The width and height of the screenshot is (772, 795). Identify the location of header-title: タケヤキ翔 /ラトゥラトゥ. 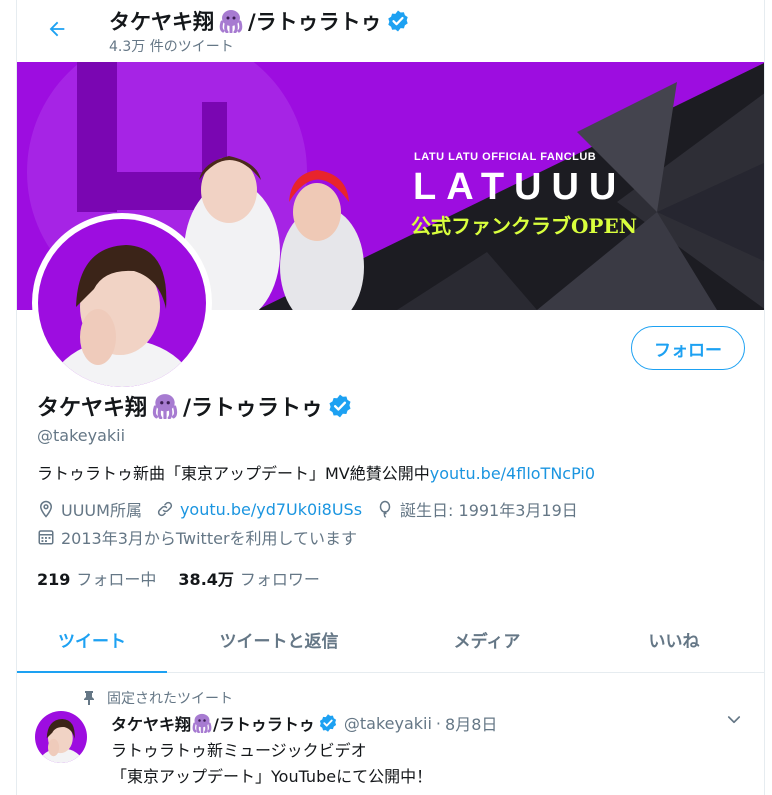
(259, 21).